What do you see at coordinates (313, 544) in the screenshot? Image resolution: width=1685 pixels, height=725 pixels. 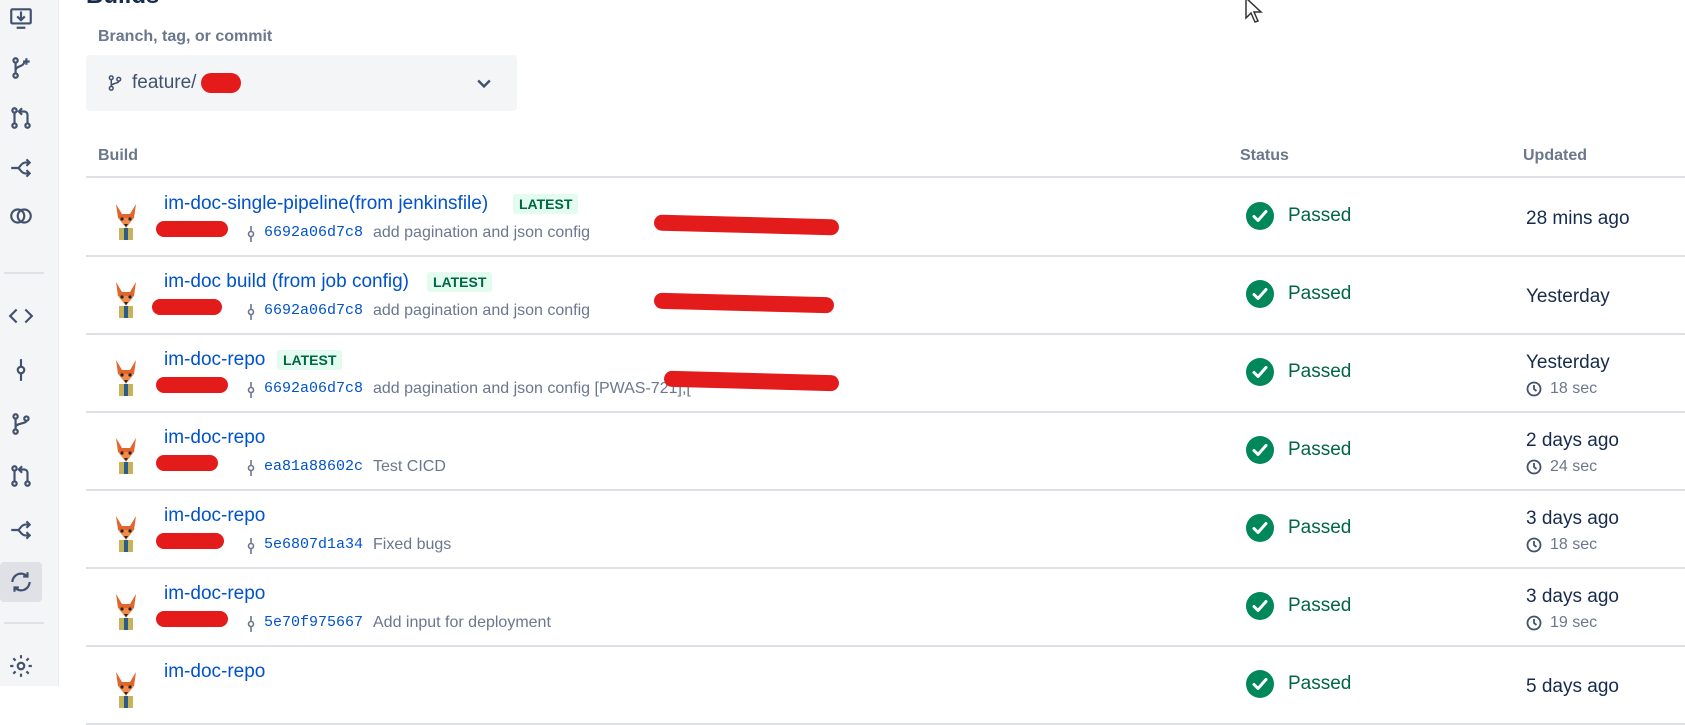 I see `commit-hash-link: 5e6807d1a34` at bounding box center [313, 544].